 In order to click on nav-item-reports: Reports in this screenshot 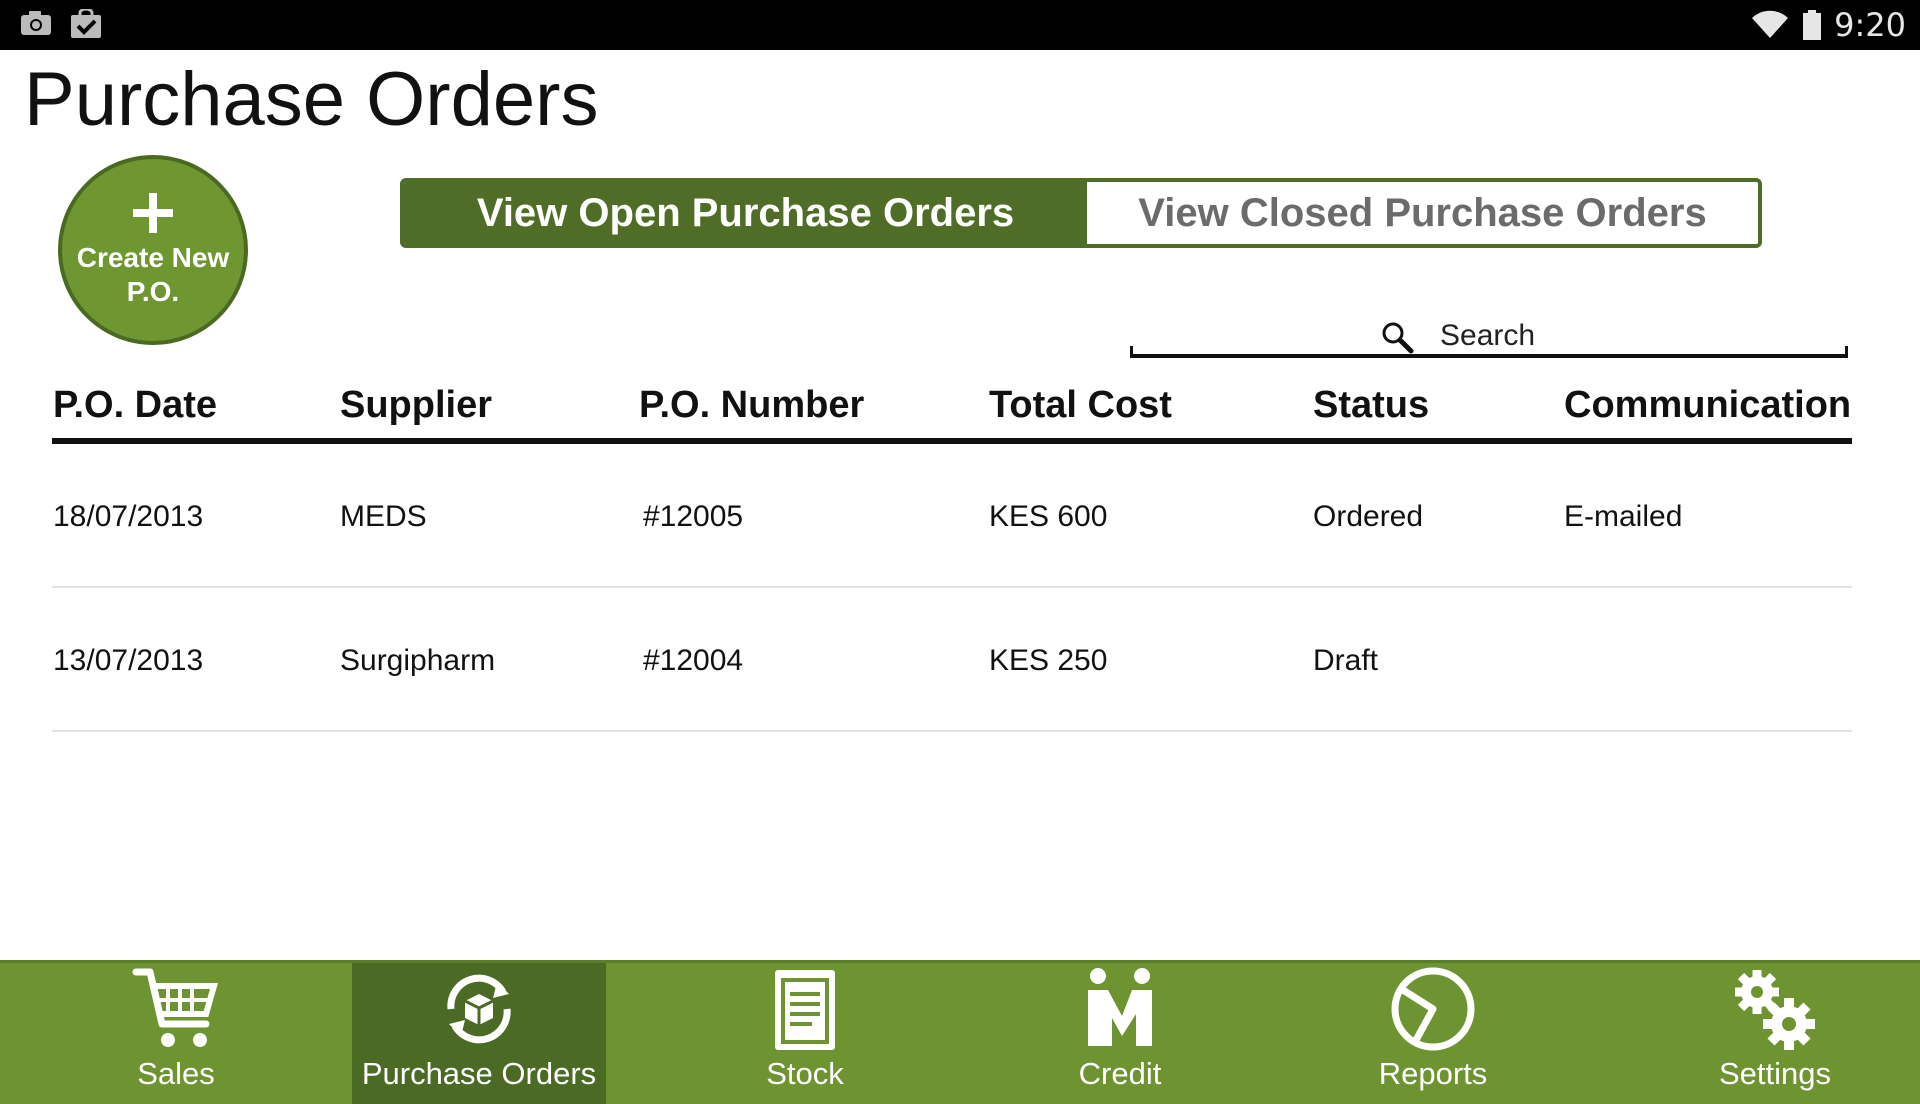, I will do `click(1433, 1033)`.